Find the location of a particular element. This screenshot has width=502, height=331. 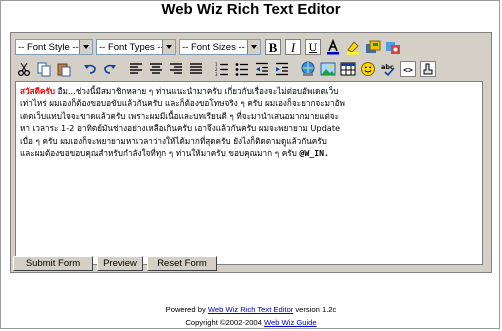

text-color-button is located at coordinates (333, 47).